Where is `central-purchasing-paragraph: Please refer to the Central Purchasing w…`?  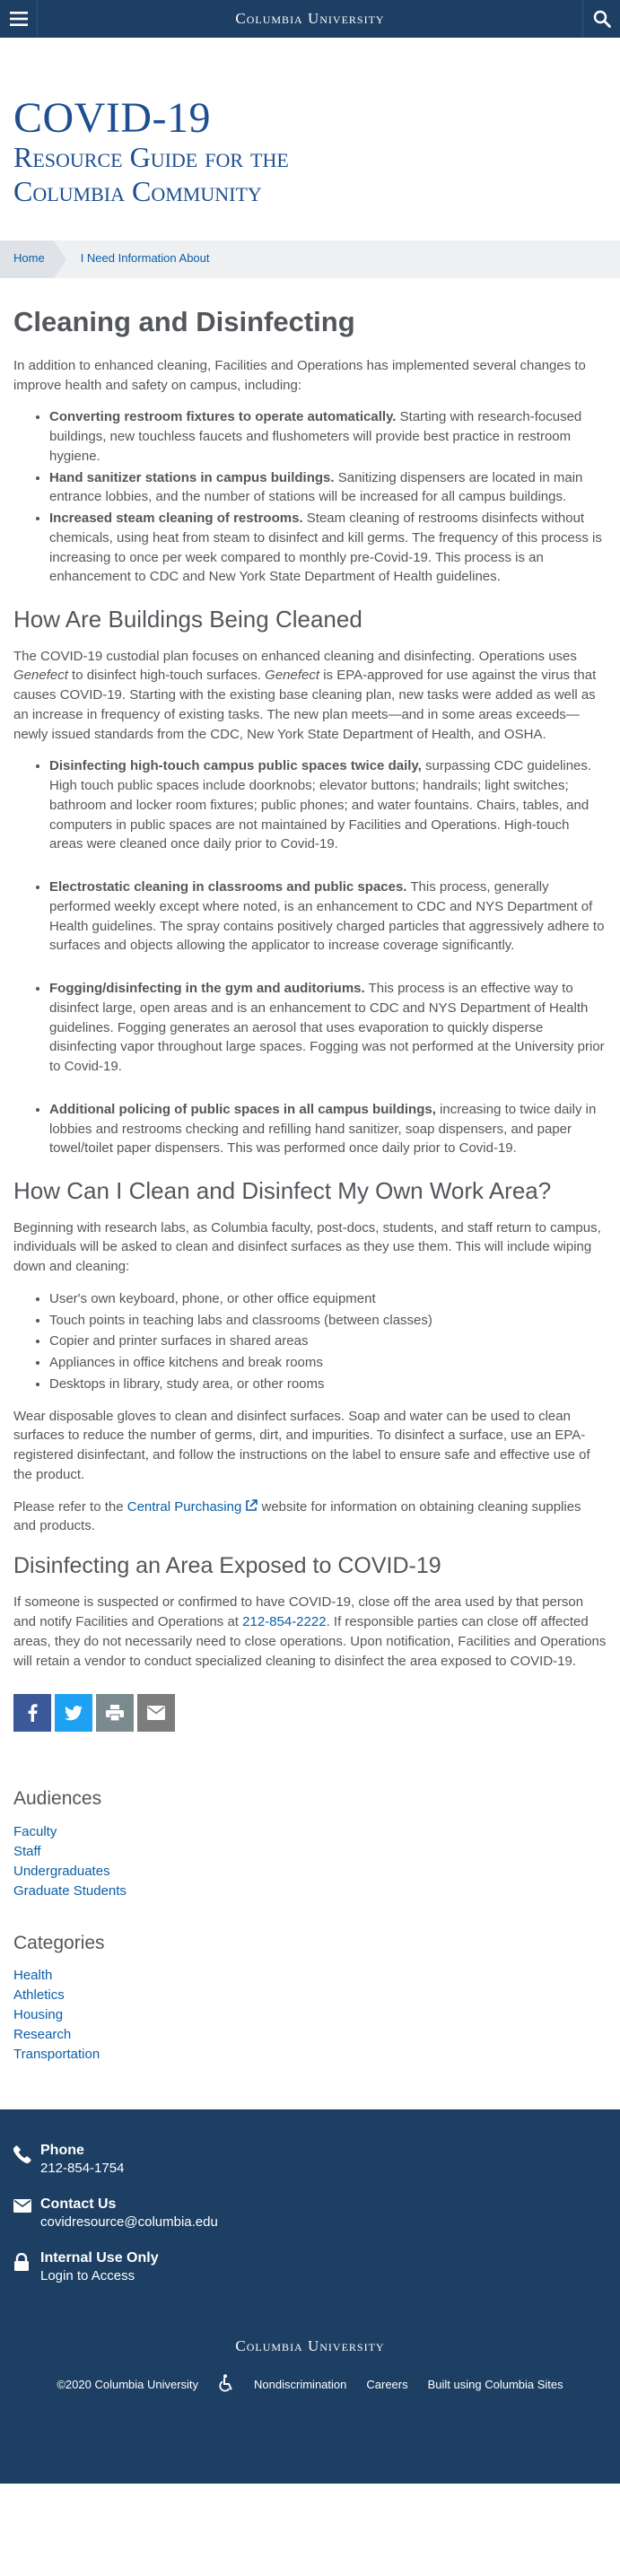
central-purchasing-paragraph: Please refer to the Central Purchasing w… is located at coordinates (310, 1518).